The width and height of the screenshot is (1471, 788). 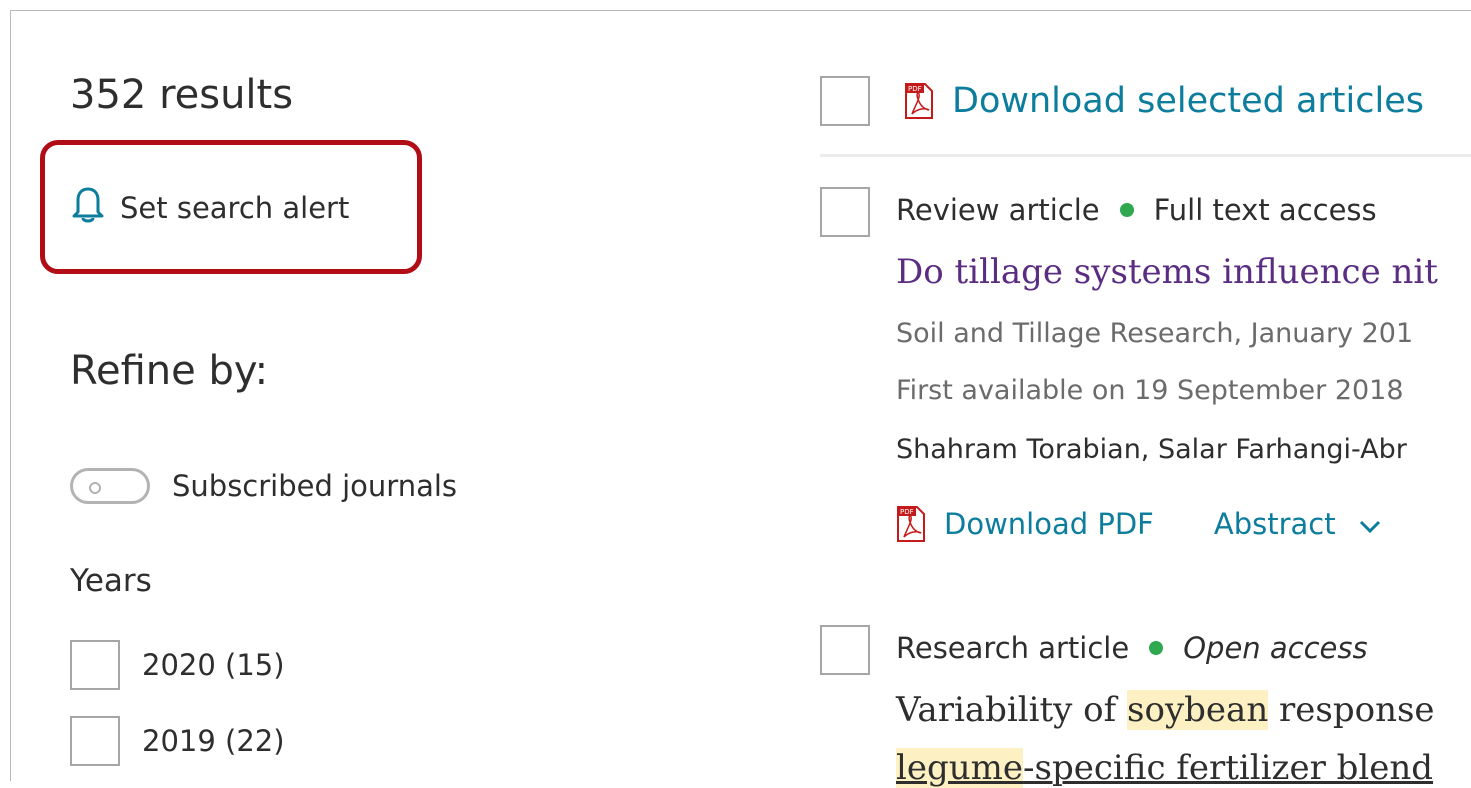 I want to click on year-filter-2020: 2020 (15), so click(x=177, y=665).